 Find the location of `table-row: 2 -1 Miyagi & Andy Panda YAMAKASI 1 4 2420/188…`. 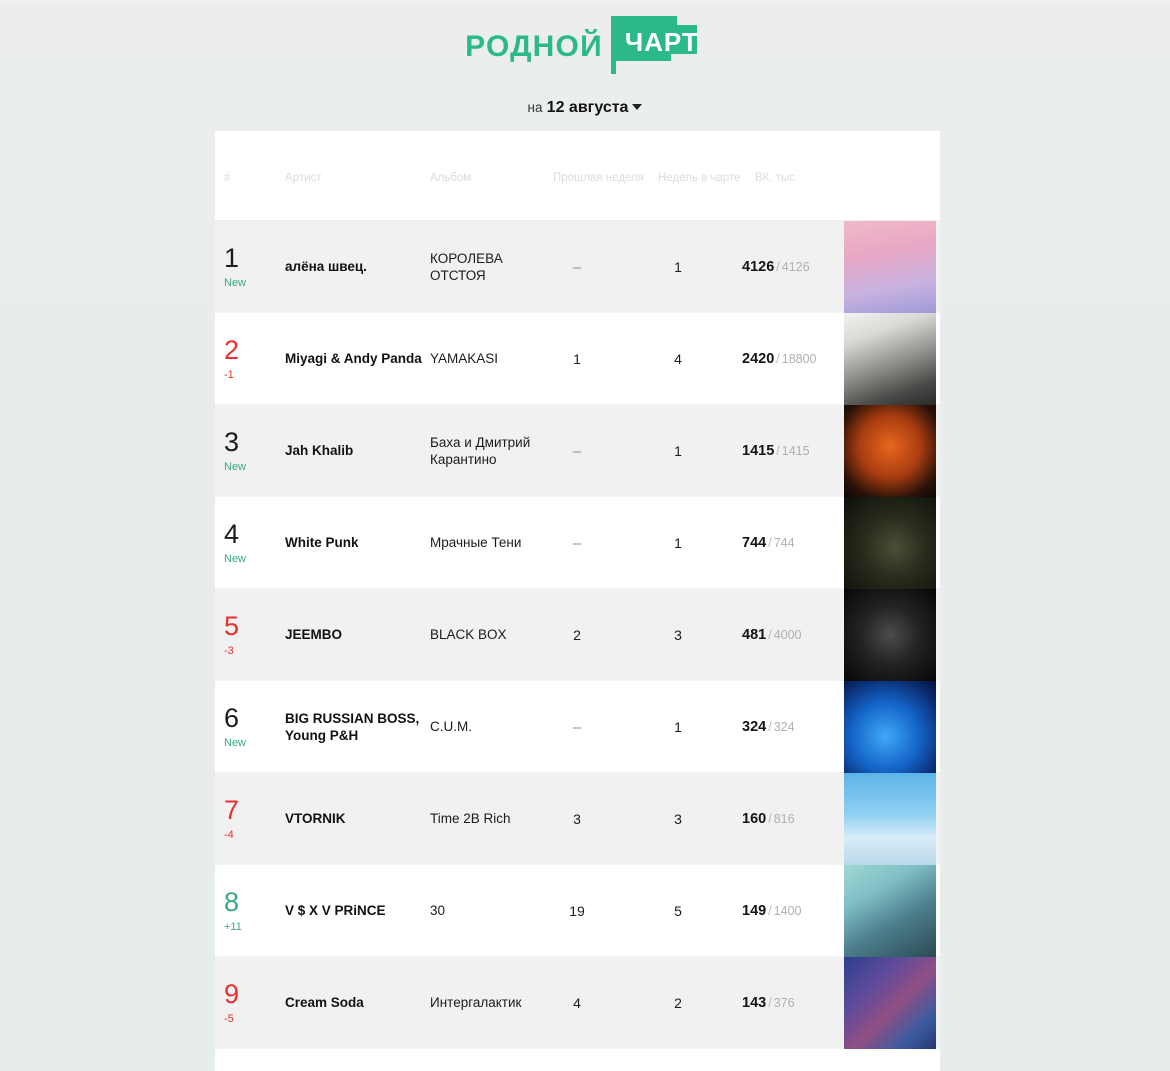

table-row: 2 -1 Miyagi & Andy Panda YAMAKASI 1 4 2420/188… is located at coordinates (577, 359).